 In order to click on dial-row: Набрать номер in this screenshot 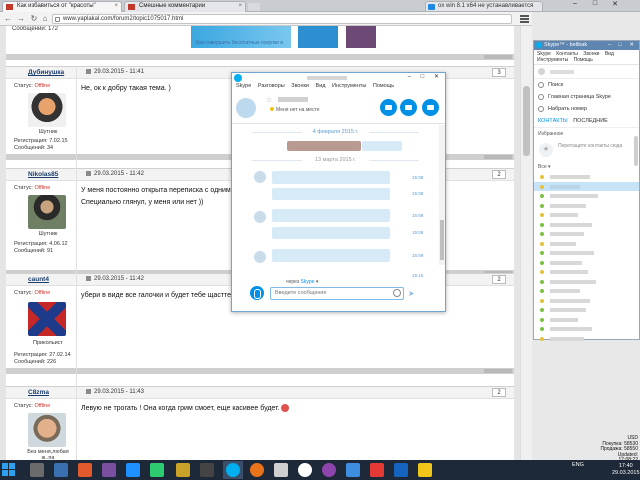, I will do `click(586, 109)`.